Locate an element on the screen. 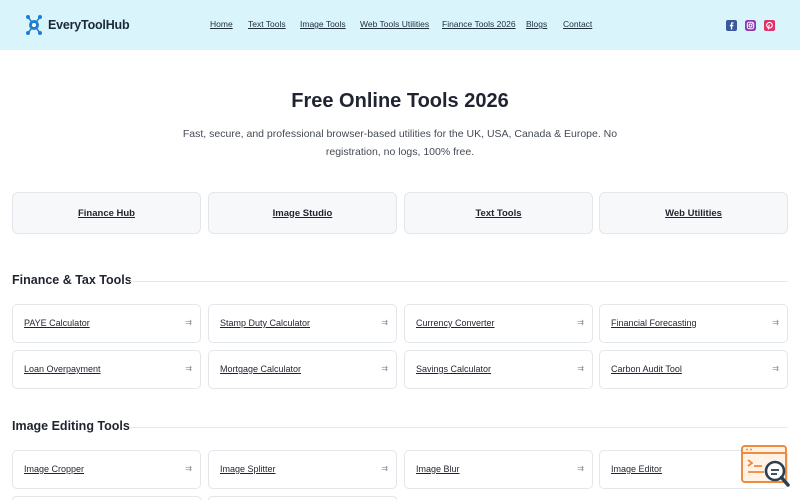 The image size is (800, 500). tool-label: Loan Overpayment is located at coordinates (62, 369).